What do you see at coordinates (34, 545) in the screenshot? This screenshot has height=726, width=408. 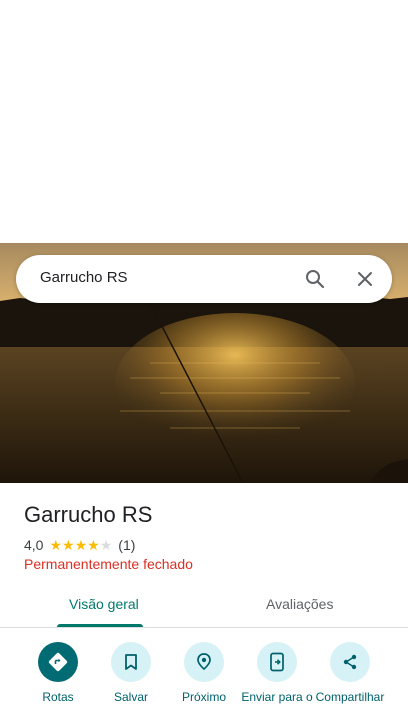 I see `rating-value: 4,0` at bounding box center [34, 545].